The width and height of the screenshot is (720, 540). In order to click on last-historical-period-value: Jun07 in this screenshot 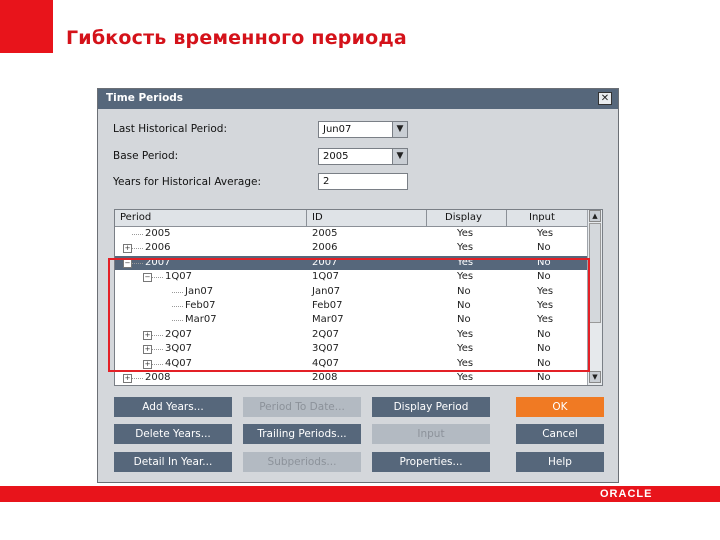, I will do `click(337, 129)`.